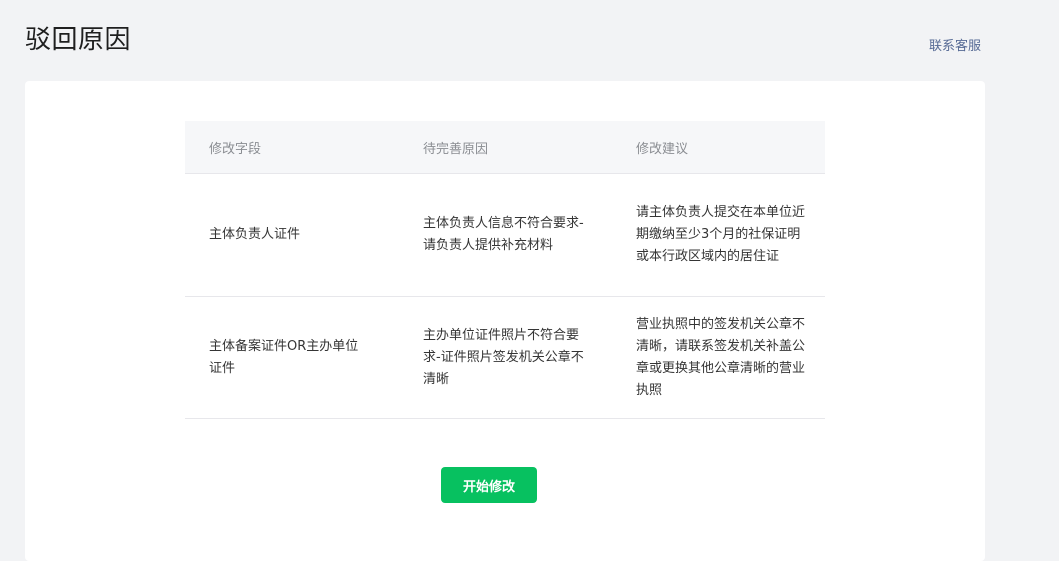 The height and width of the screenshot is (561, 1059). What do you see at coordinates (529, 40) in the screenshot?
I see `page-header: 驳回原因 联系客服` at bounding box center [529, 40].